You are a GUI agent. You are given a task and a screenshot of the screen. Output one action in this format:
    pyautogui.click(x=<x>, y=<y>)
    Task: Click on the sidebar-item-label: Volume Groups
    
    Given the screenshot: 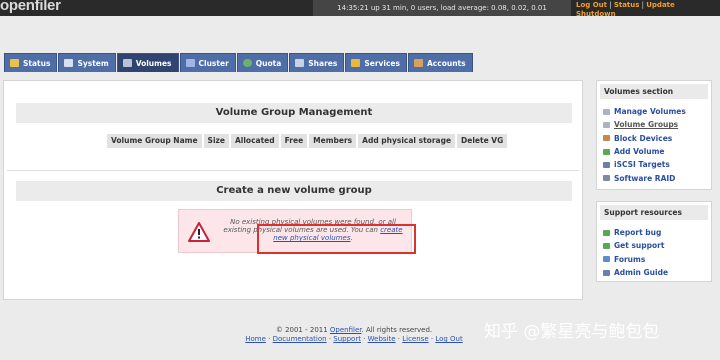 What is the action you would take?
    pyautogui.click(x=646, y=125)
    